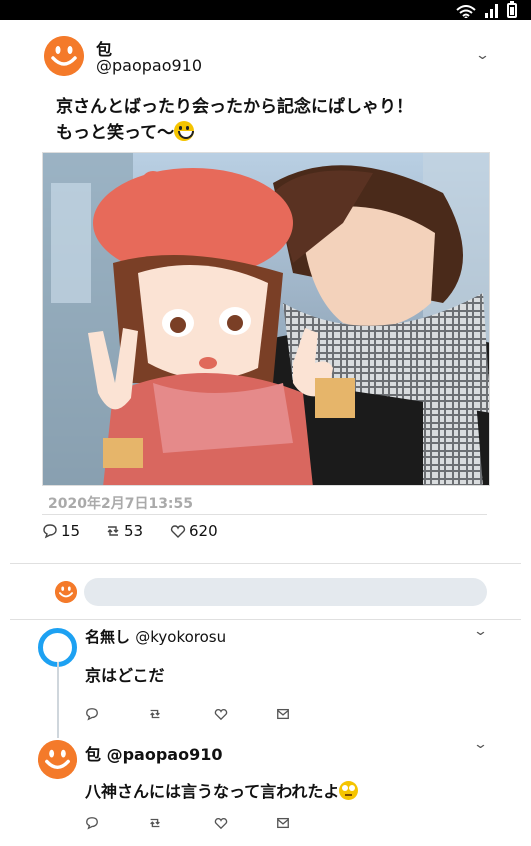 Image resolution: width=531 pixels, height=846 pixels. Describe the element at coordinates (265, 10) in the screenshot. I see `status-bar` at that location.